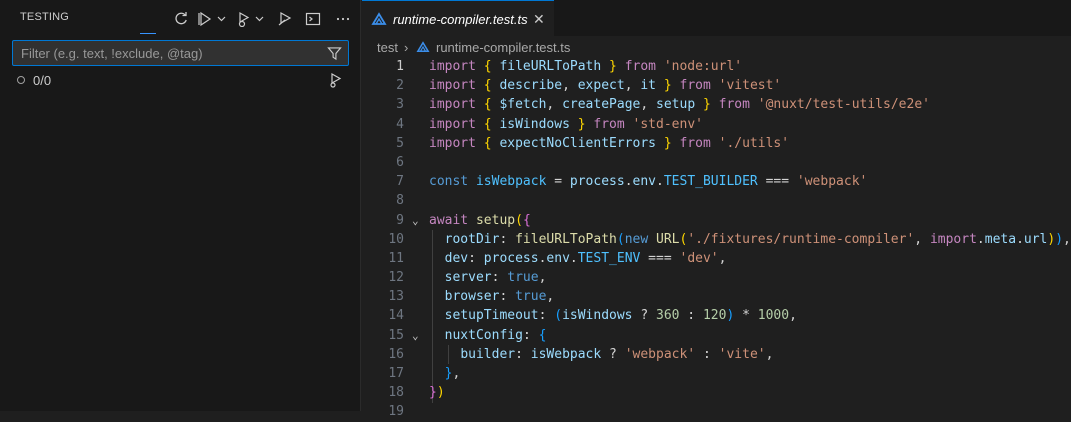 Image resolution: width=1071 pixels, height=422 pixels. What do you see at coordinates (400, 143) in the screenshot?
I see `line-number: 5` at bounding box center [400, 143].